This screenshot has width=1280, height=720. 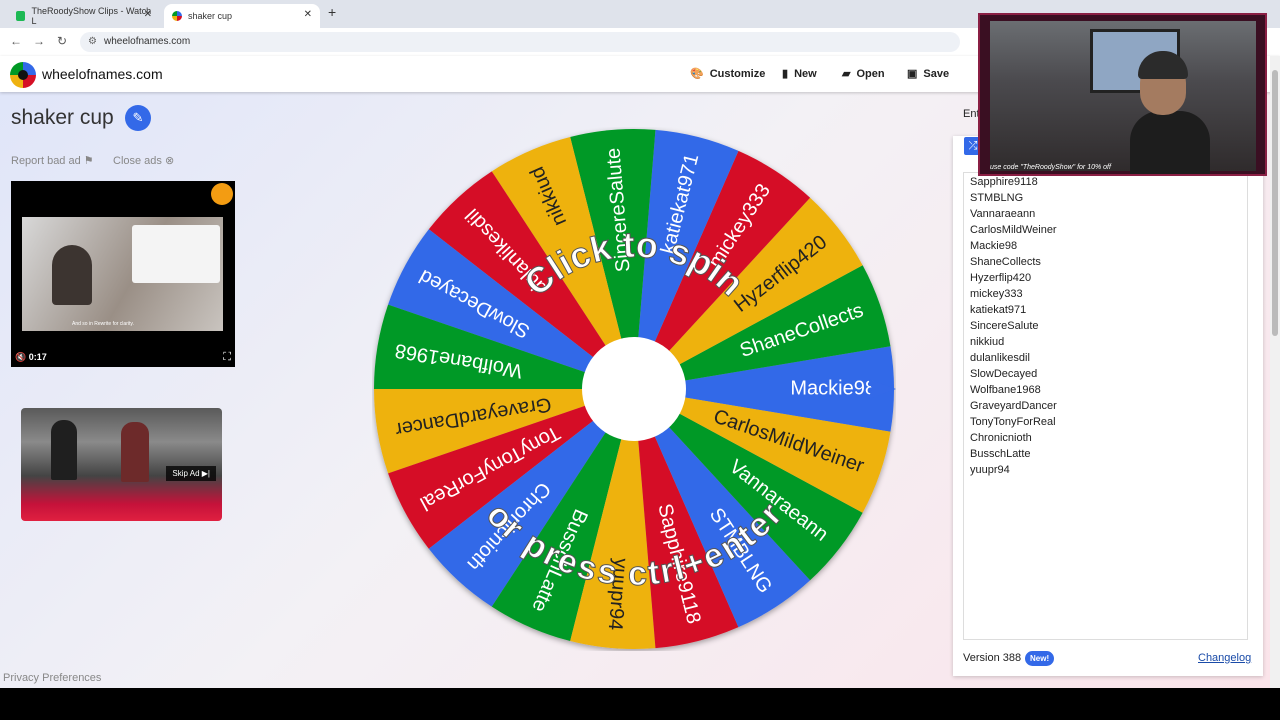 I want to click on wheel-favicon-icon, so click(x=177, y=16).